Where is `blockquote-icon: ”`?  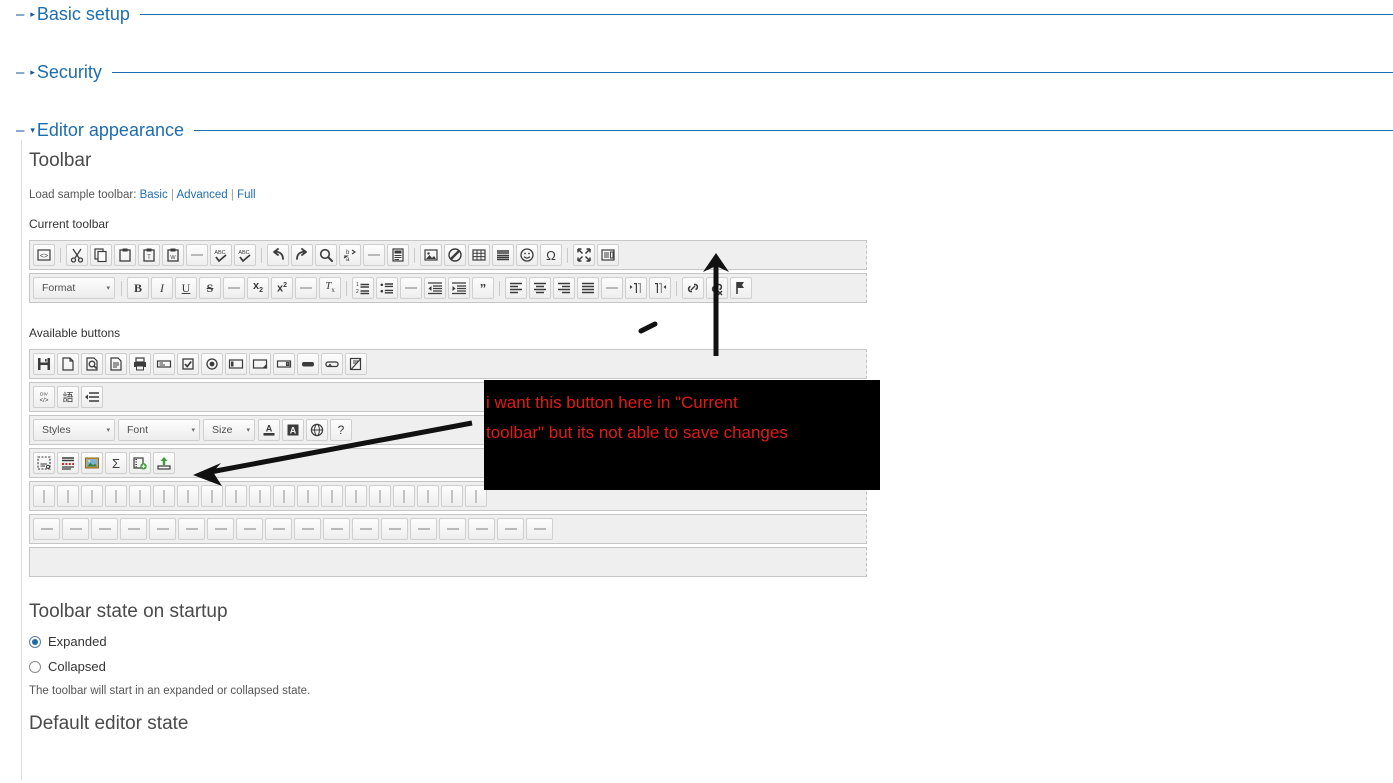
blockquote-icon: ” is located at coordinates (483, 288).